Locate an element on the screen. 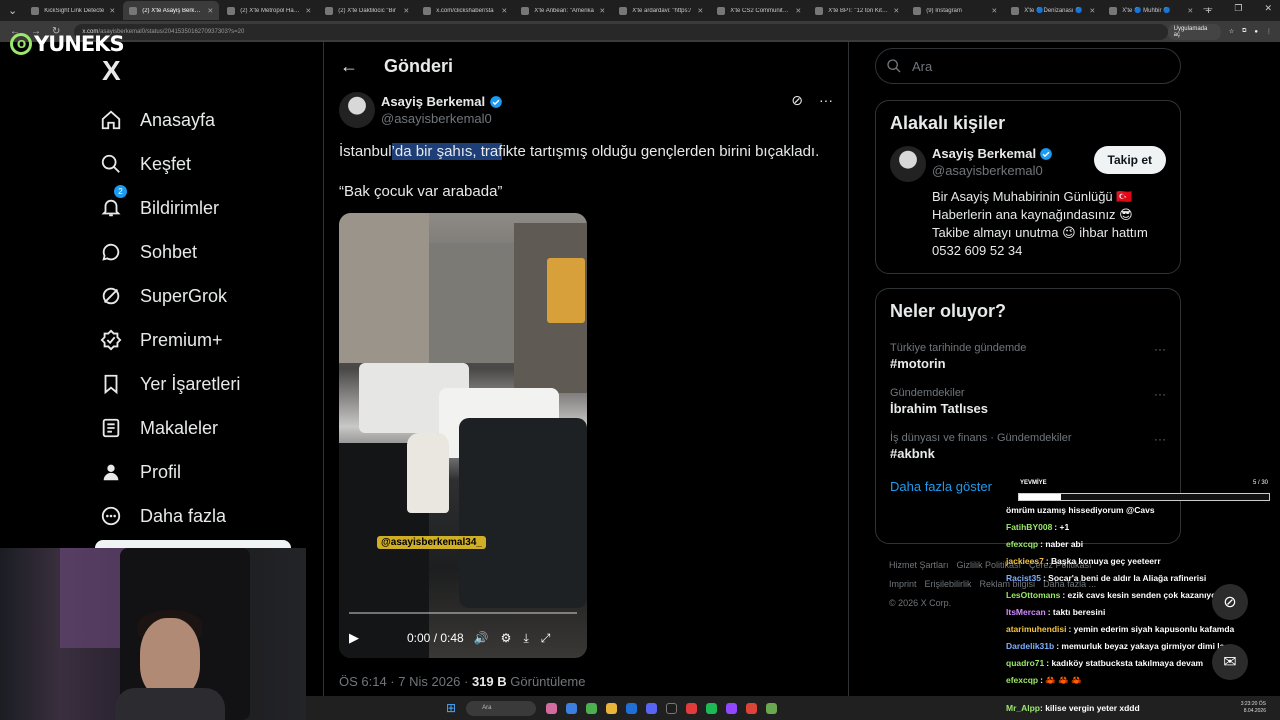 The width and height of the screenshot is (1280, 720). browser-tab: X'te BPT: "12 ton KitKa ✕ is located at coordinates (857, 10).